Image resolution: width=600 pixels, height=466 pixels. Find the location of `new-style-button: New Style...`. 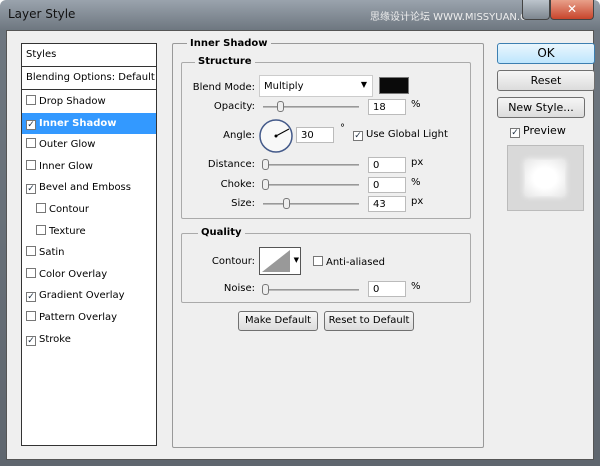

new-style-button: New Style... is located at coordinates (541, 107).